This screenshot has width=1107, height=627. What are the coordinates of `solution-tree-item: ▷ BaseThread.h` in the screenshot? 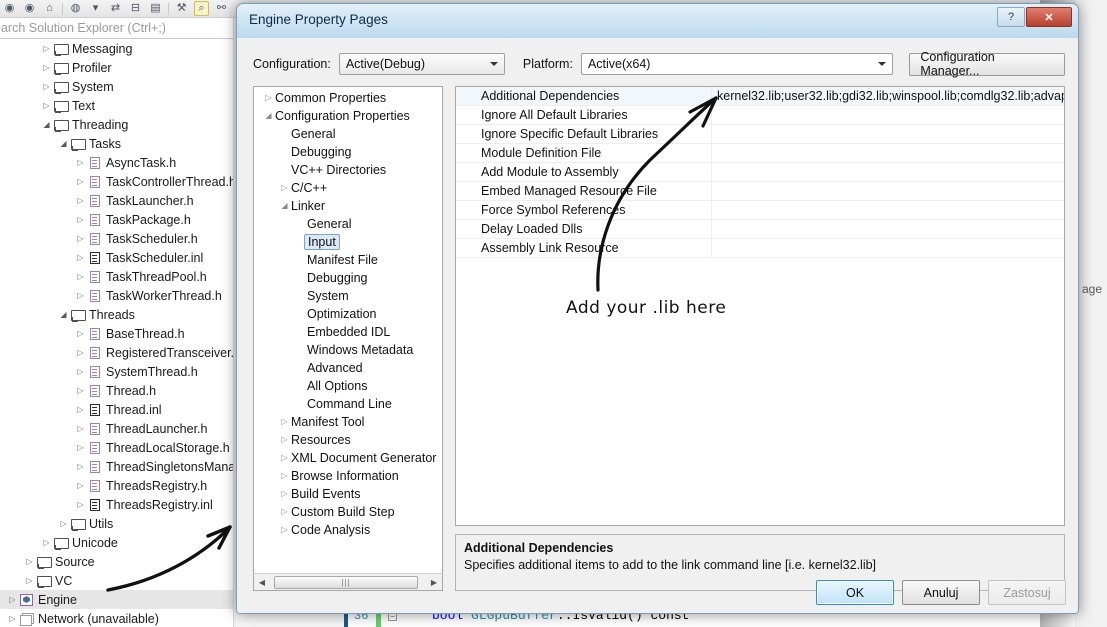 It's located at (118, 333).